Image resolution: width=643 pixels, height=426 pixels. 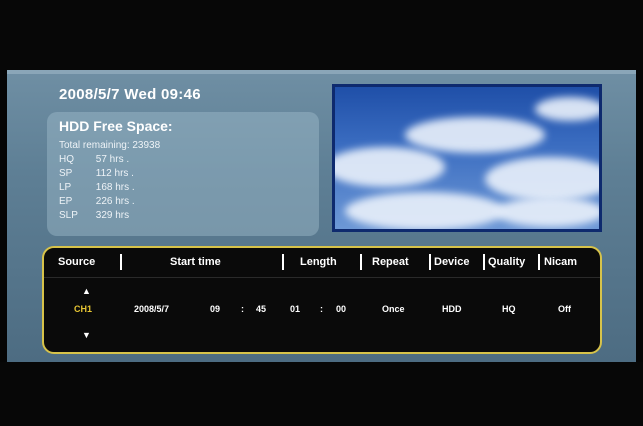 What do you see at coordinates (564, 309) in the screenshot?
I see `cell-nicam: Off` at bounding box center [564, 309].